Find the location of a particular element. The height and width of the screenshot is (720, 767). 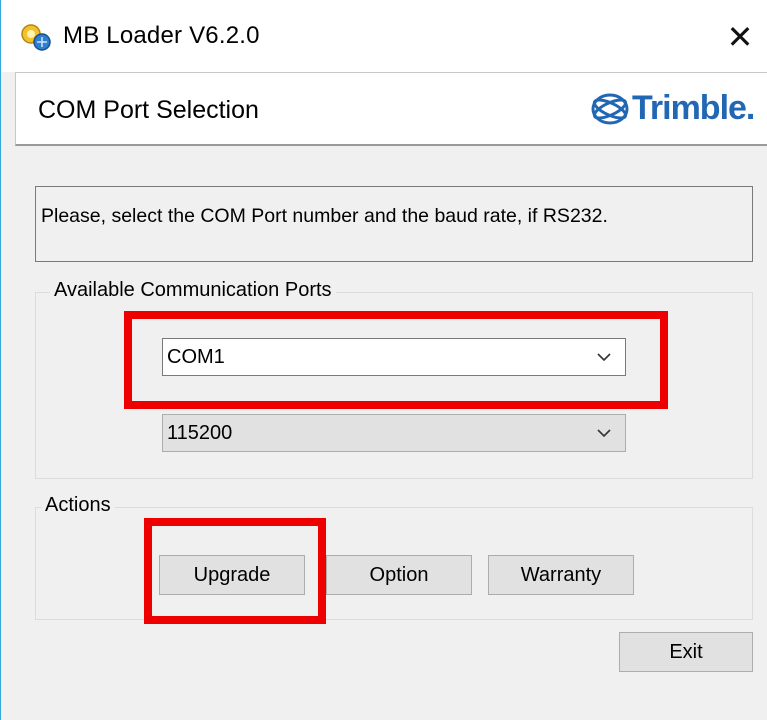

close-button: ✕ is located at coordinates (740, 37).